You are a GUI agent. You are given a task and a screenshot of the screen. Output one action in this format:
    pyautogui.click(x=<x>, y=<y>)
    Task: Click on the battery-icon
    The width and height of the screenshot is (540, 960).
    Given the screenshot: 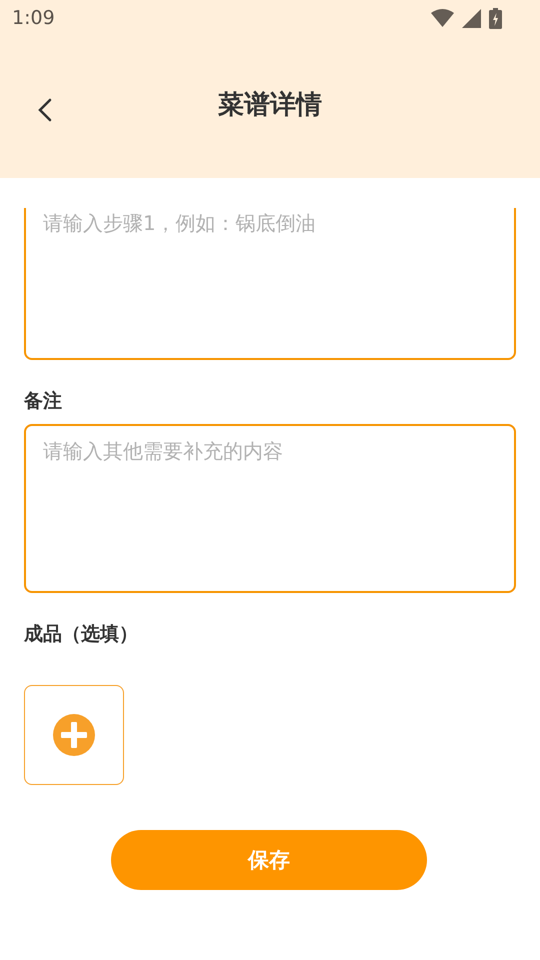 What is the action you would take?
    pyautogui.click(x=495, y=18)
    